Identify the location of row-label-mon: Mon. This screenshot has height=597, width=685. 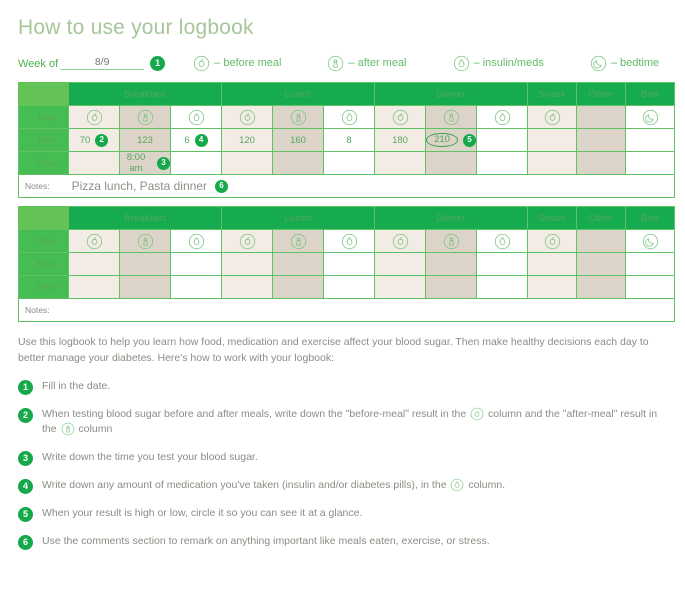
(43, 140).